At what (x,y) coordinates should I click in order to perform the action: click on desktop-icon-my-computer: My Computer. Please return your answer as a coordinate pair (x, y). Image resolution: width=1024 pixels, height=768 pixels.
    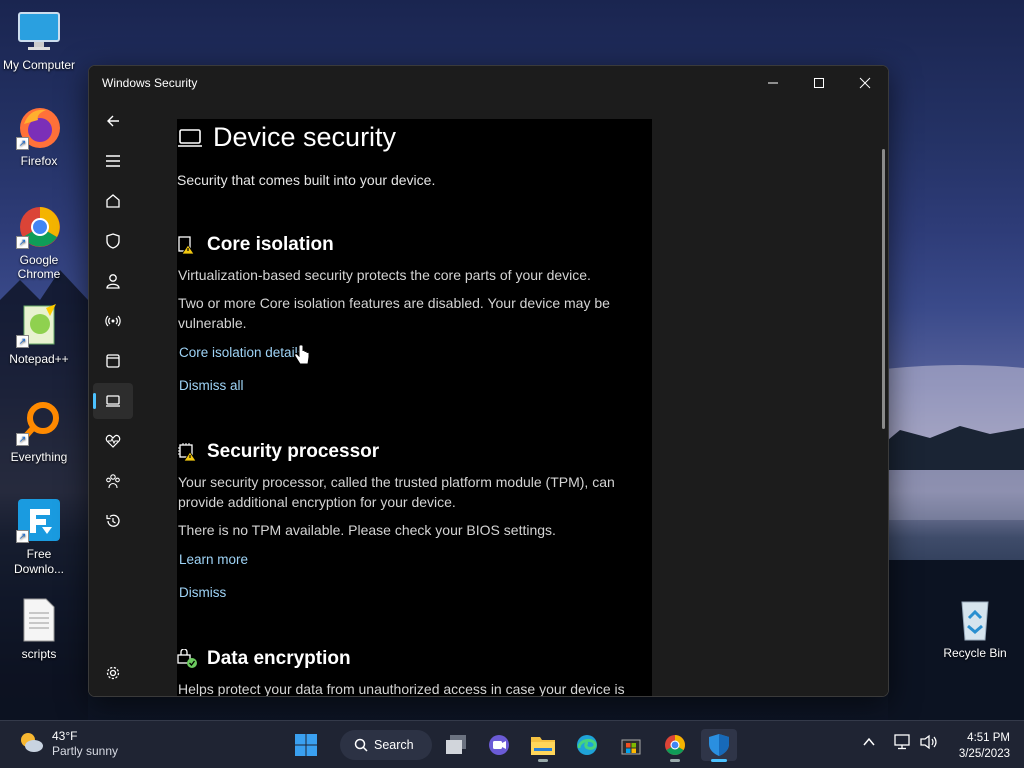
    Looking at the image, I should click on (39, 40).